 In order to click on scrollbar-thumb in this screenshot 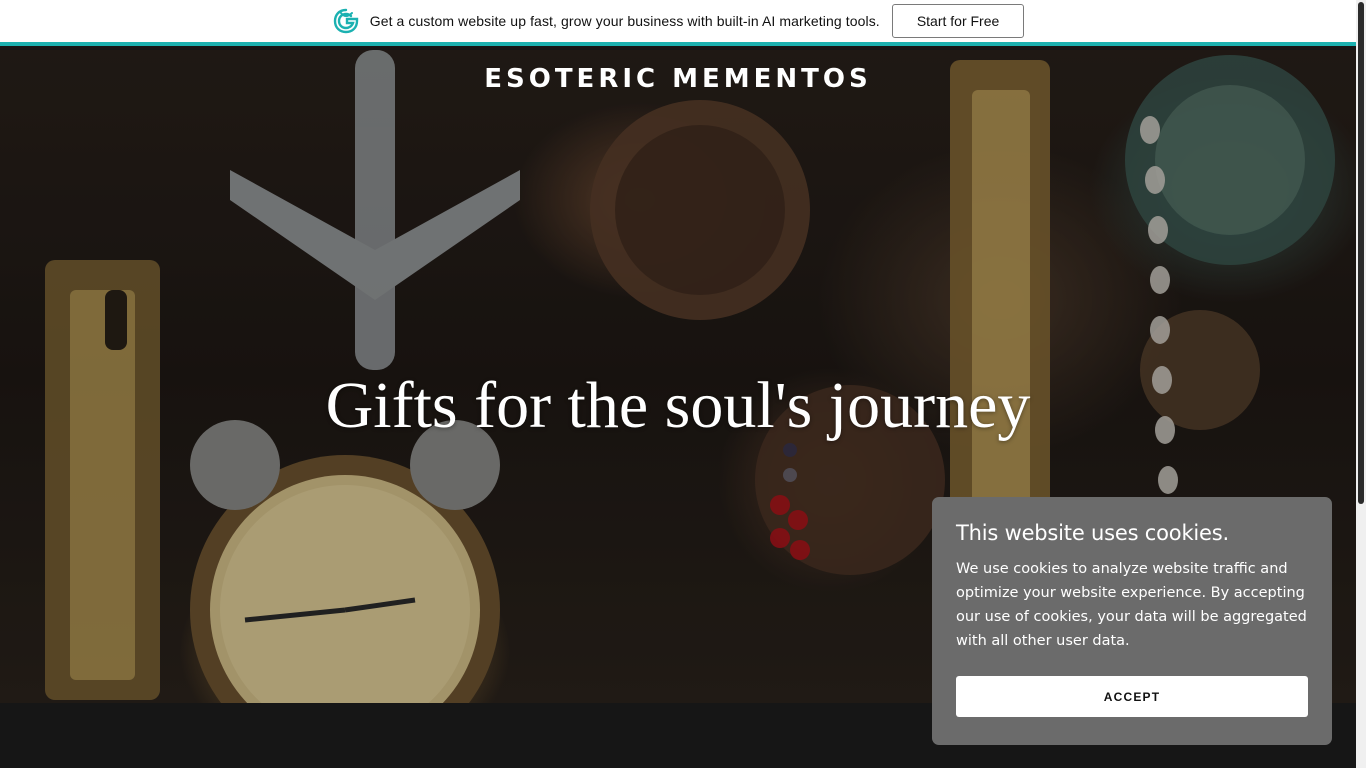, I will do `click(1361, 253)`.